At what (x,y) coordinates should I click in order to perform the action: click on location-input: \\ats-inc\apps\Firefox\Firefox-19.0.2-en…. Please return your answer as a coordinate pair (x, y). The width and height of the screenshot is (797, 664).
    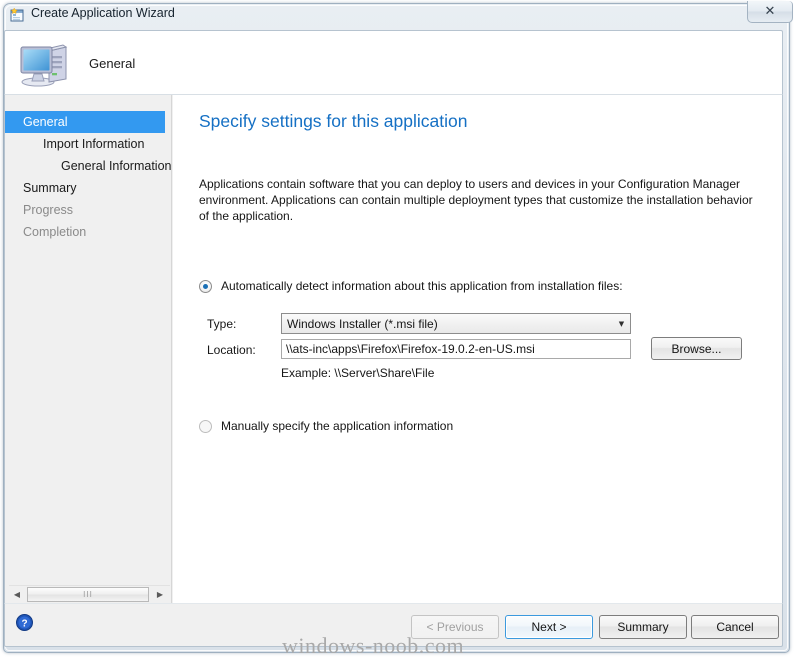
    Looking at the image, I should click on (456, 349).